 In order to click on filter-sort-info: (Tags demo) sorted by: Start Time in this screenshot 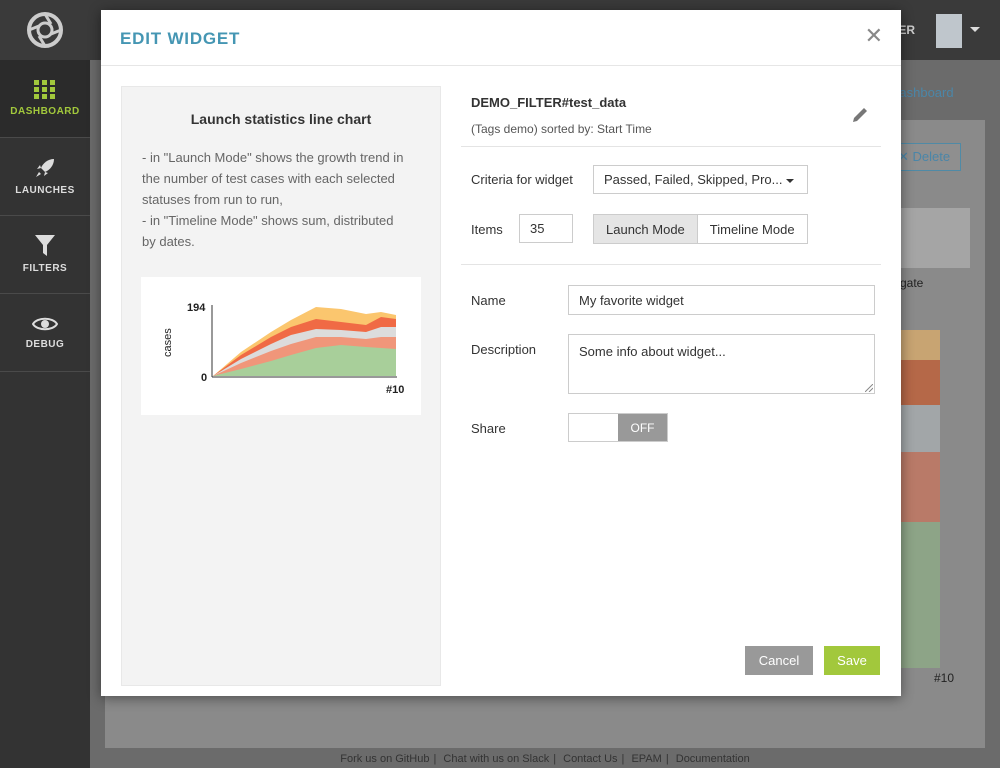, I will do `click(561, 129)`.